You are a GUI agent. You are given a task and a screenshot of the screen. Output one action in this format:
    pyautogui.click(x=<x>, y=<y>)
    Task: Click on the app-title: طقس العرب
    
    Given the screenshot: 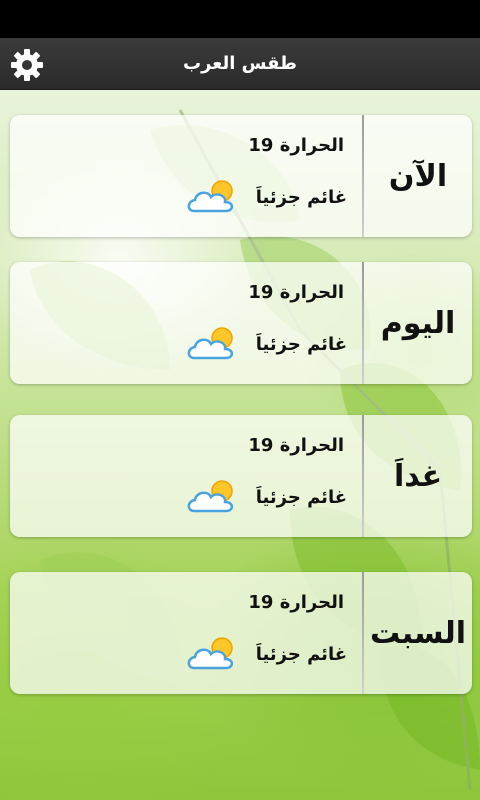 What is the action you would take?
    pyautogui.click(x=240, y=63)
    